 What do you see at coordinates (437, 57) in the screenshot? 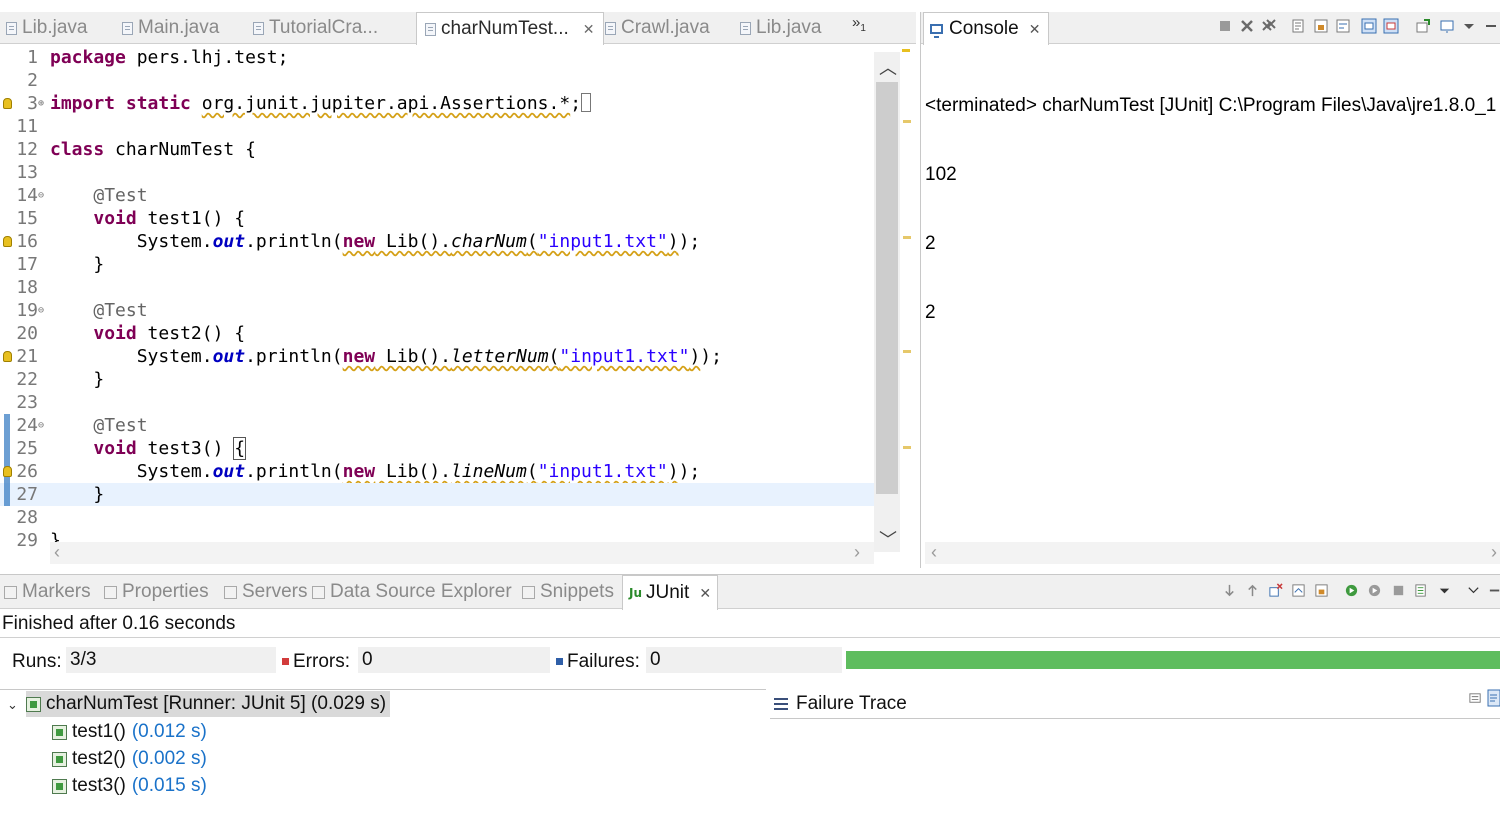
I see `code-line: 1 package pers.lhj.test;` at bounding box center [437, 57].